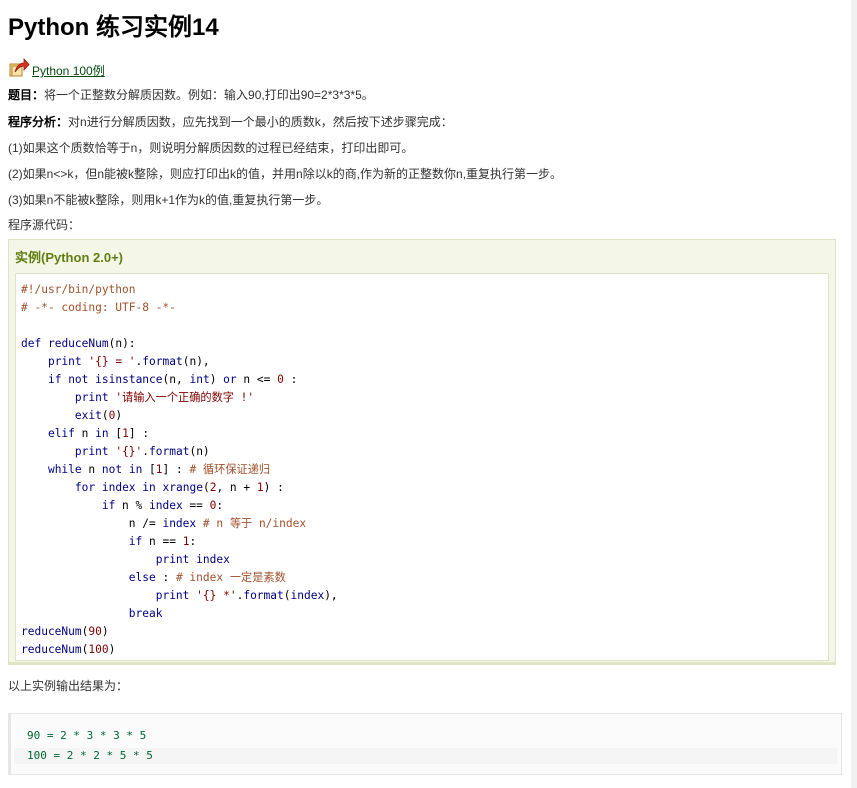 The height and width of the screenshot is (788, 857). Describe the element at coordinates (98, 433) in the screenshot. I see `code-line: elif n in [1] :` at that location.